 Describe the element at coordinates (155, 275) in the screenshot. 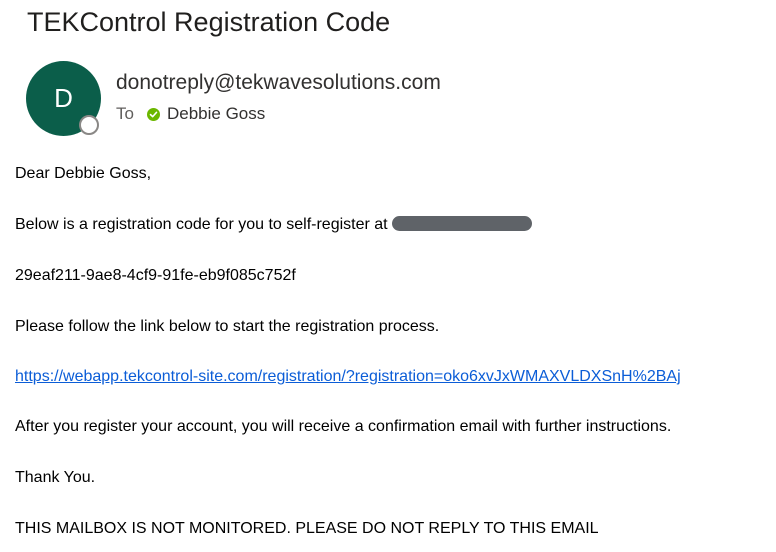

I see `registration-code: 29eaf211-9ae8-4cf9-91fe-eb9f085c752f` at that location.